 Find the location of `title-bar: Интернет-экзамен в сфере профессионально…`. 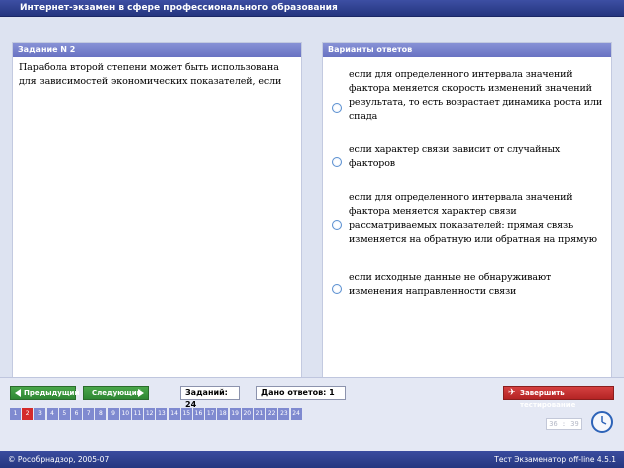

title-bar: Интернет-экзамен в сфере профессионально… is located at coordinates (312, 8).